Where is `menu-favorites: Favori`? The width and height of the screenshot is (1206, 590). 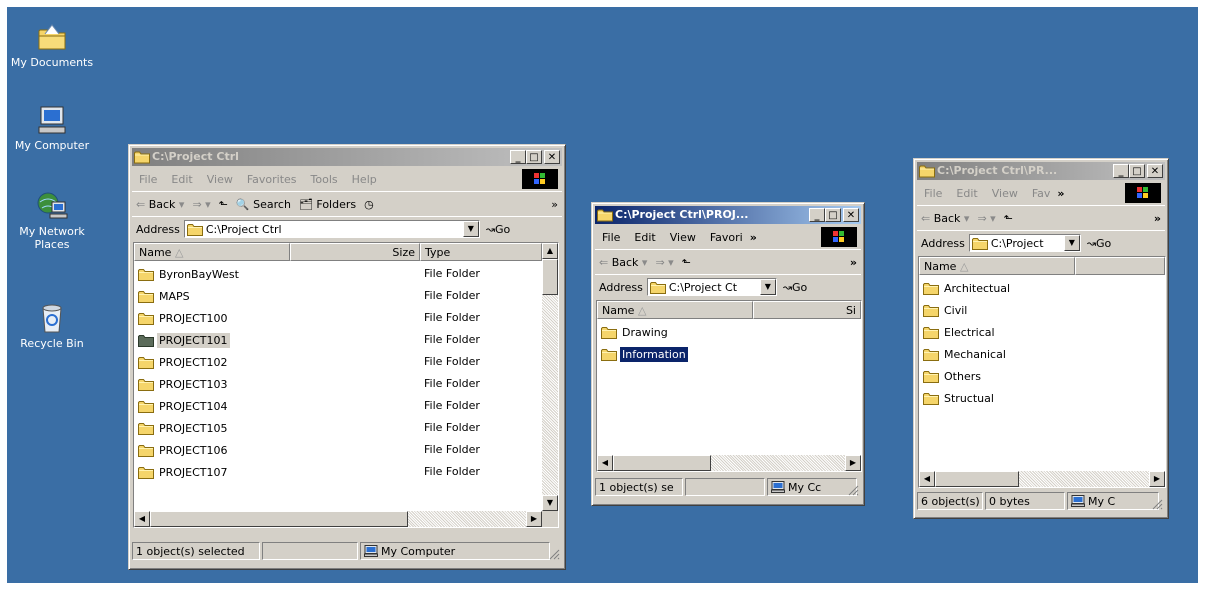
menu-favorites: Favori is located at coordinates (726, 237).